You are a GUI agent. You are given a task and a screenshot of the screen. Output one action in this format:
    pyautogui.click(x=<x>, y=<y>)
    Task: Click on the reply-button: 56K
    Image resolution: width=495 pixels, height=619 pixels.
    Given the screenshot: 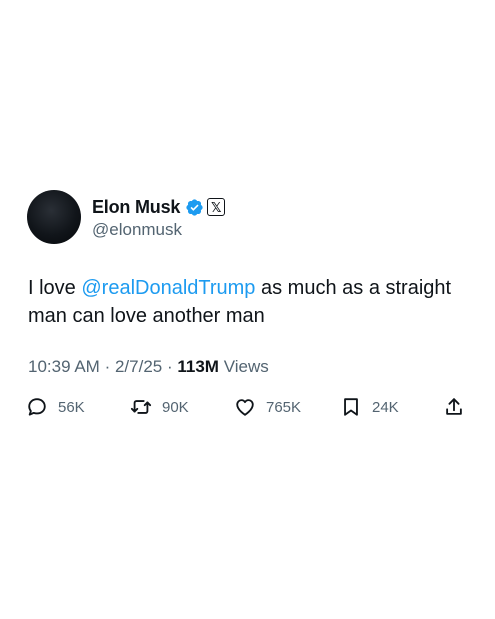 What is the action you would take?
    pyautogui.click(x=55, y=407)
    